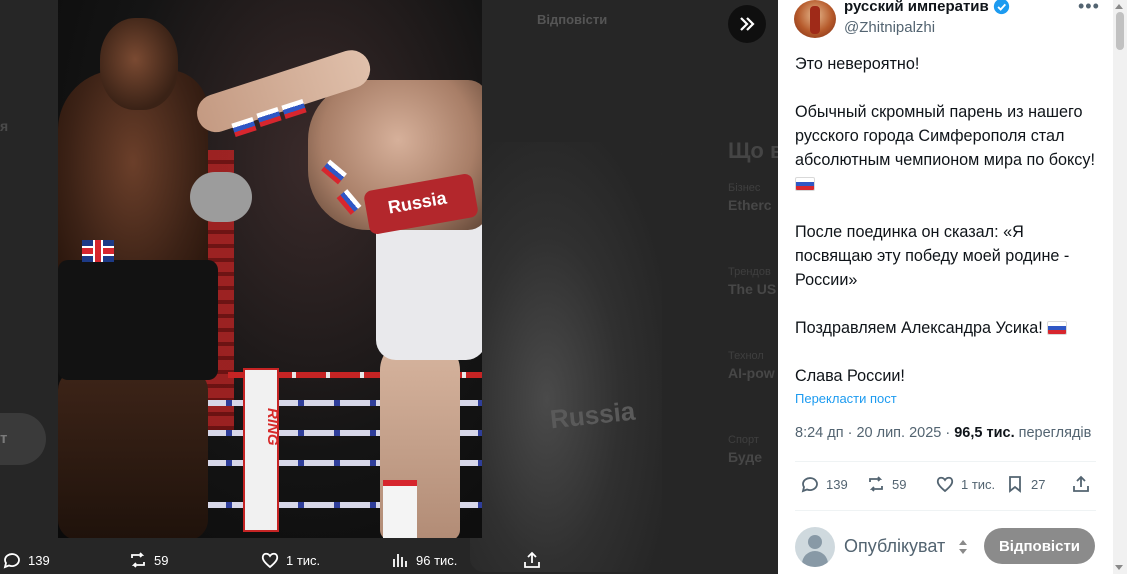 The image size is (1127, 574). I want to click on scroll-up-arrow-icon, so click(1119, 6).